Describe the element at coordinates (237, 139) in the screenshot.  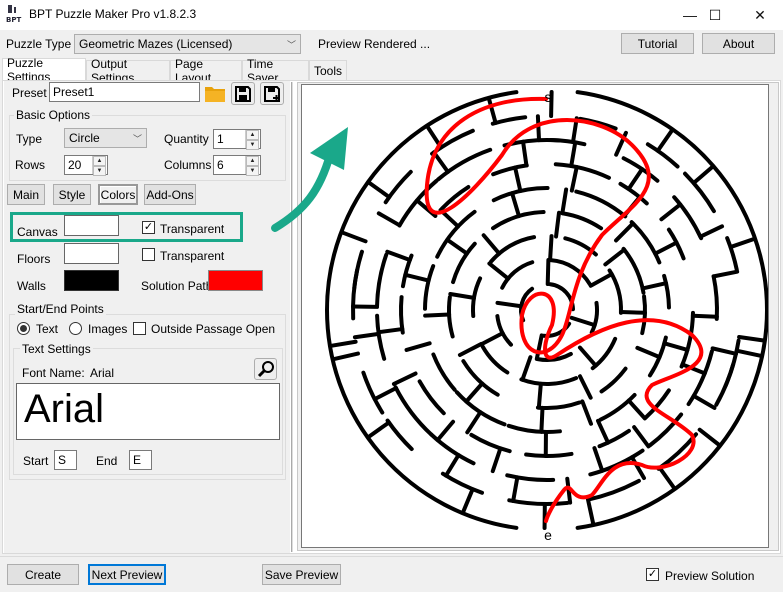
I see `quantity-stepper: 1 ▲ ▼` at that location.